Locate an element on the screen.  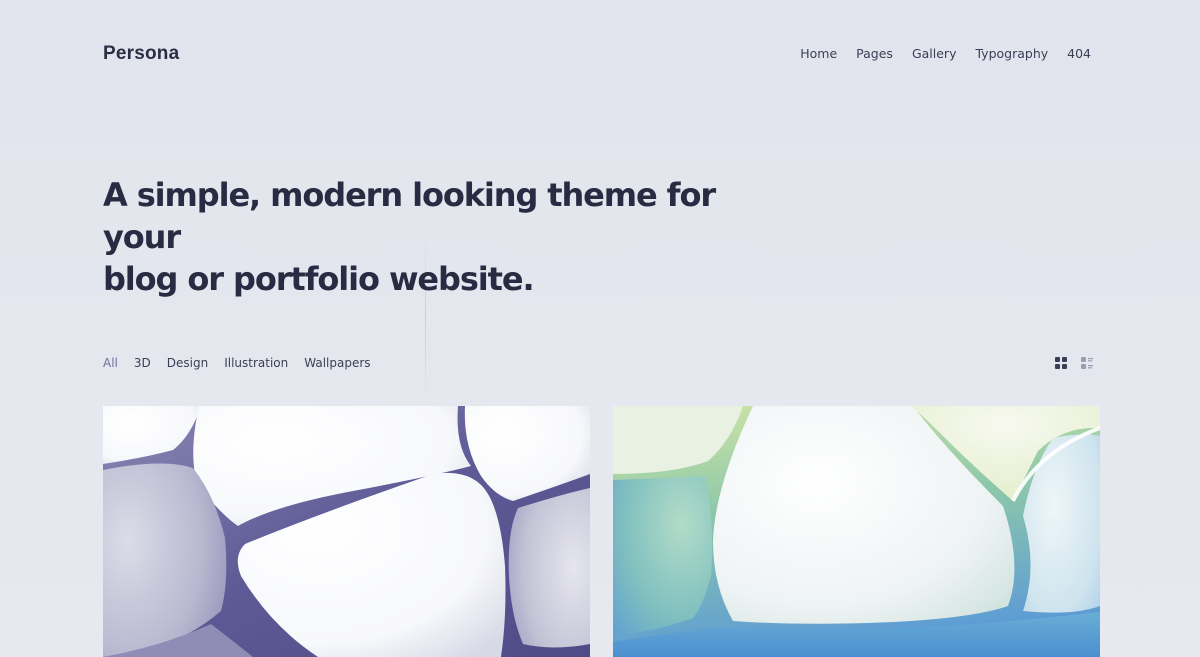
site-logo: Persona is located at coordinates (141, 54).